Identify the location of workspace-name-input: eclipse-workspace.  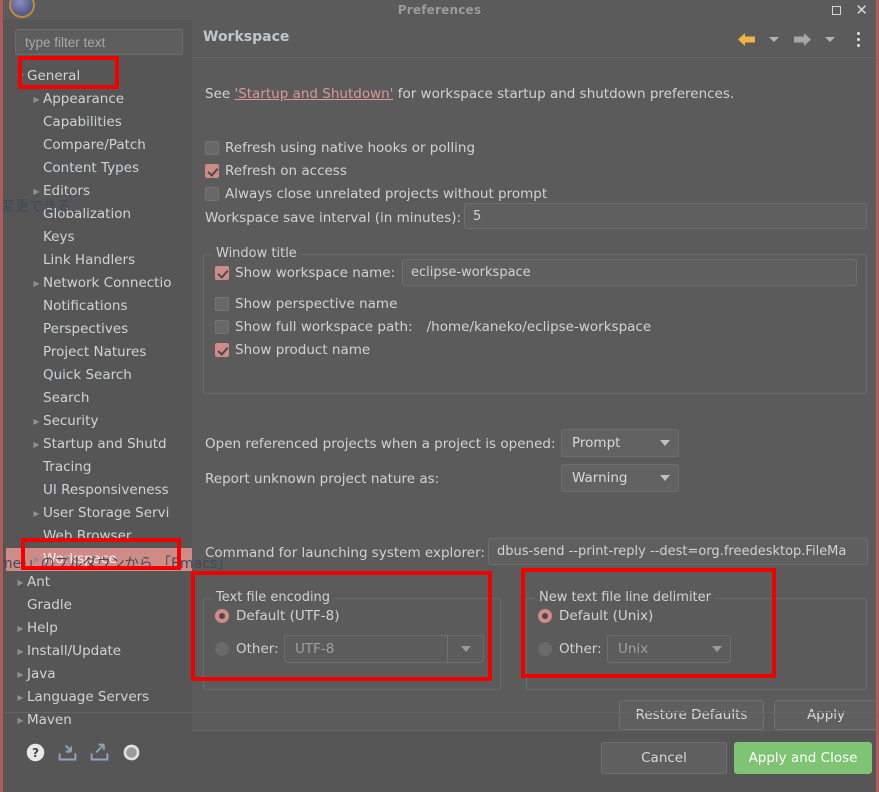
(629, 272).